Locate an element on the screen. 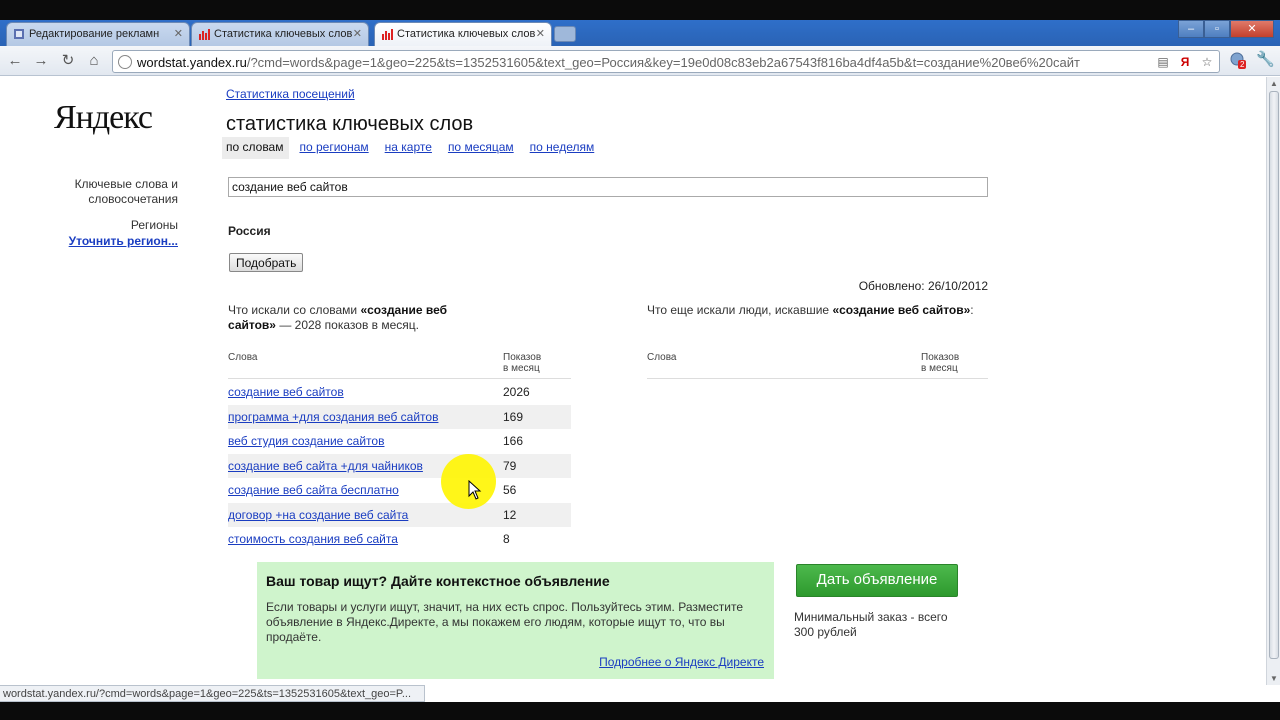  window-controls: – ▫ ✕ is located at coordinates (1226, 29).